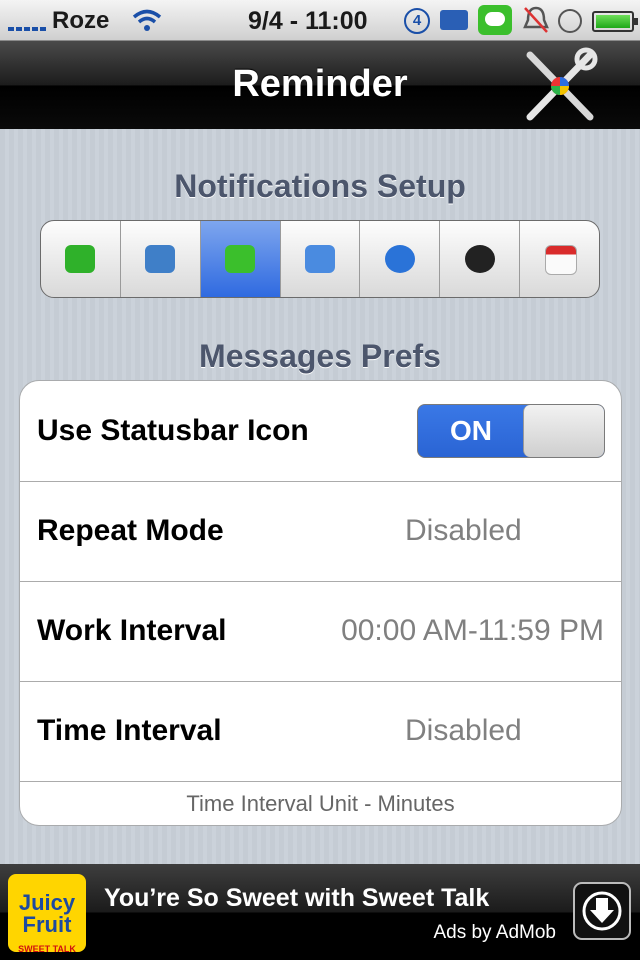 The width and height of the screenshot is (640, 960). I want to click on voicemail-icon, so click(160, 259).